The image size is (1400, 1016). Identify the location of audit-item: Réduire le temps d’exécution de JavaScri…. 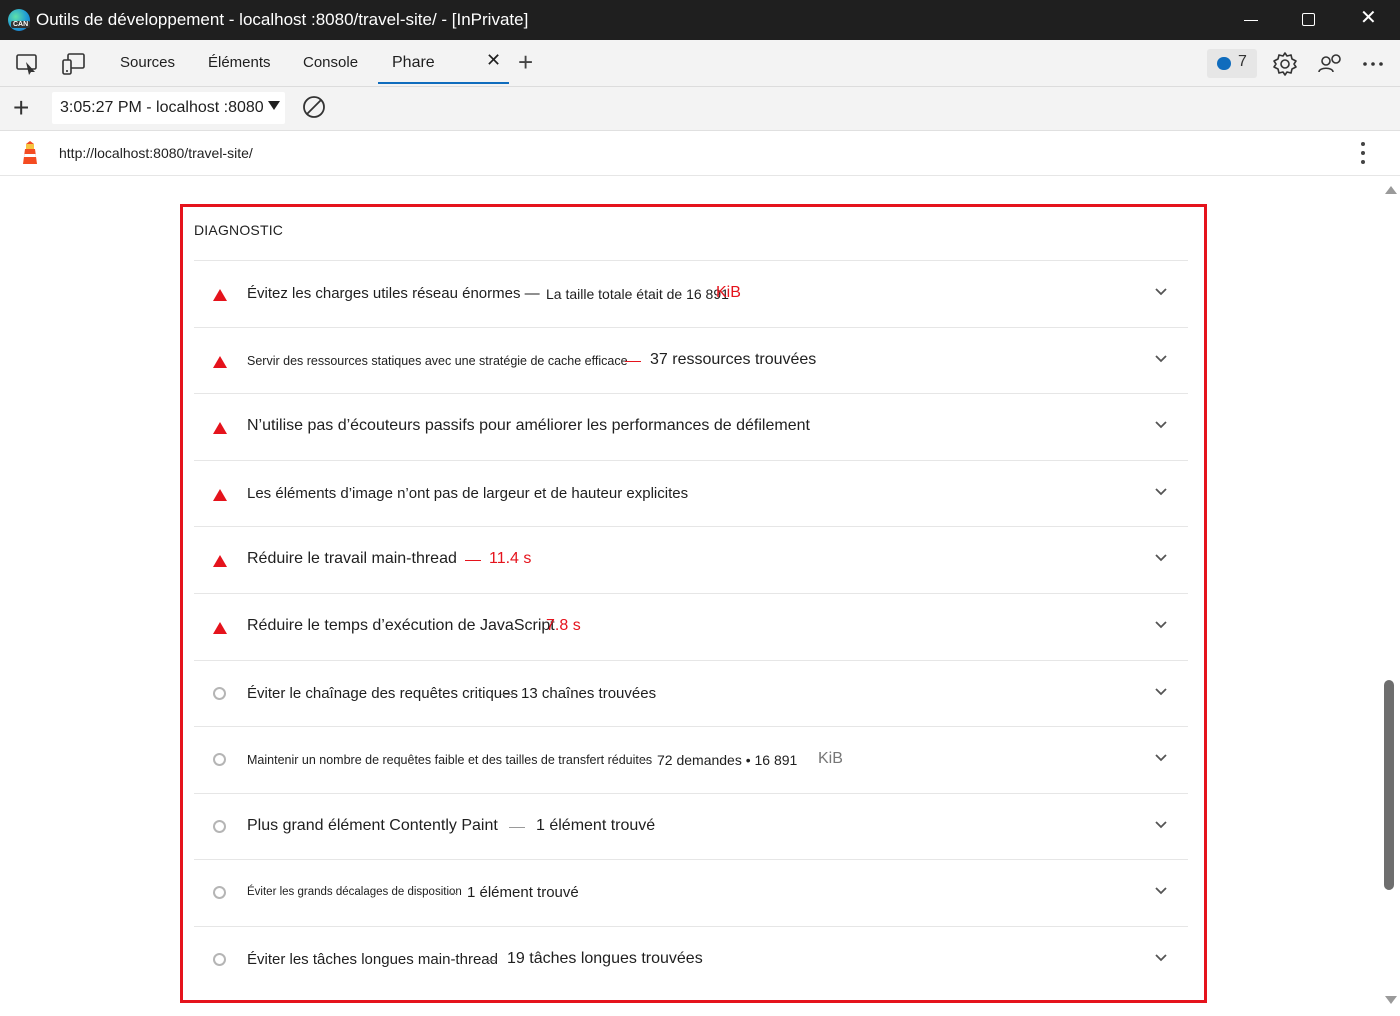
(691, 626).